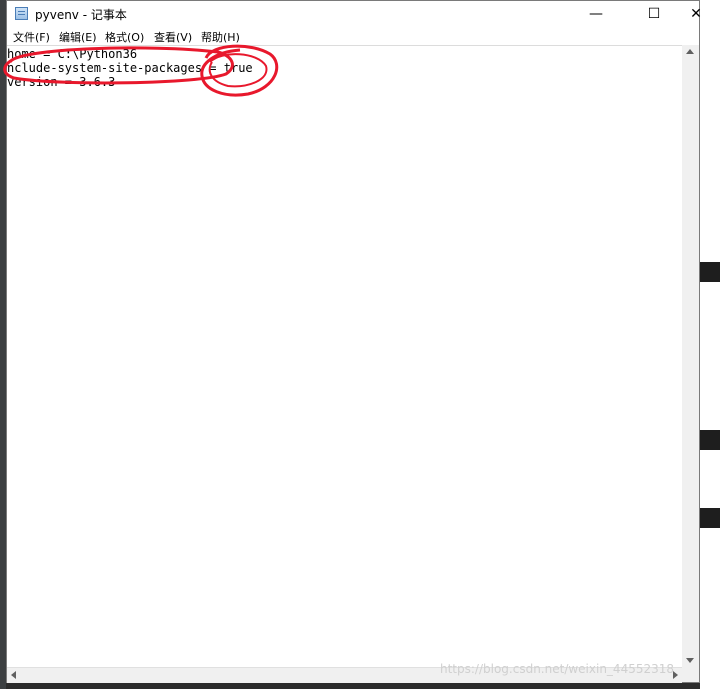 This screenshot has height=689, width=720. I want to click on annotation-circle-right-inner, so click(238, 70).